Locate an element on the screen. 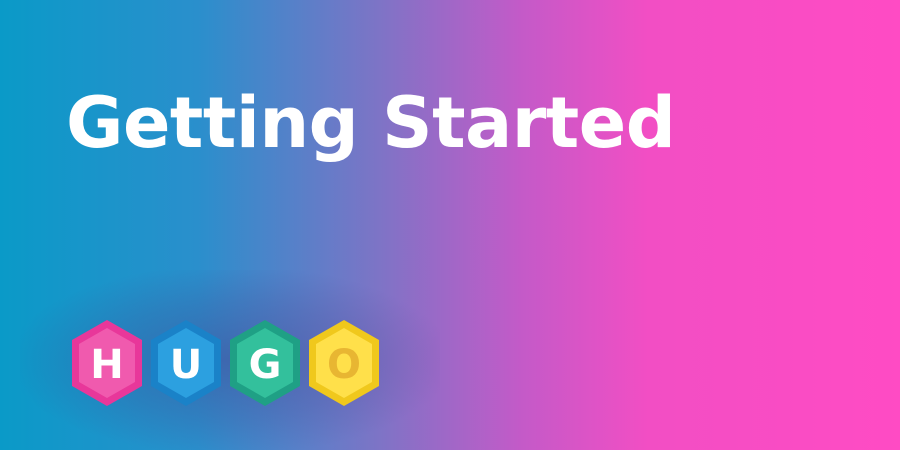 The image size is (900, 450). logo-letter-g-text: G is located at coordinates (265, 365).